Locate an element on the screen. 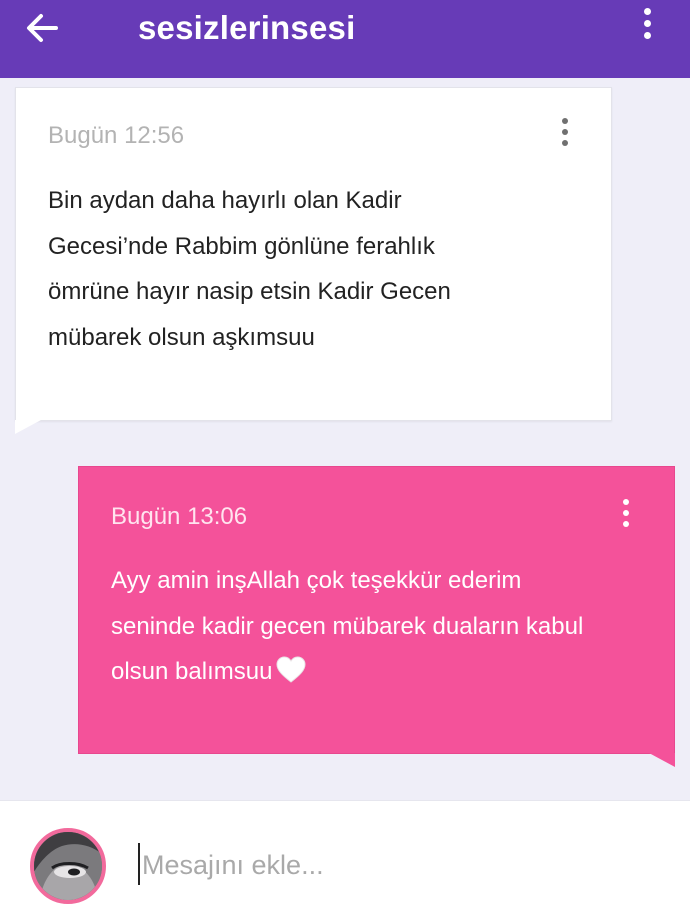 This screenshot has width=690, height=911. text-cursor is located at coordinates (139, 864).